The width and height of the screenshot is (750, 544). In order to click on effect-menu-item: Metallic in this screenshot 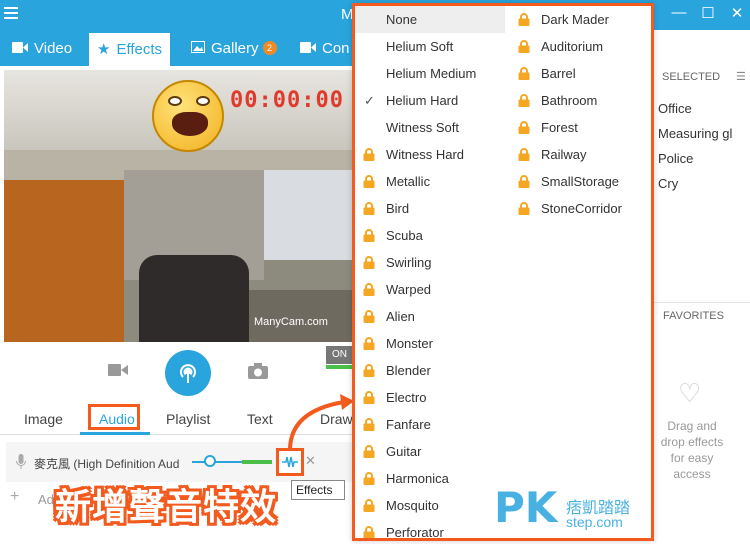, I will do `click(430, 181)`.